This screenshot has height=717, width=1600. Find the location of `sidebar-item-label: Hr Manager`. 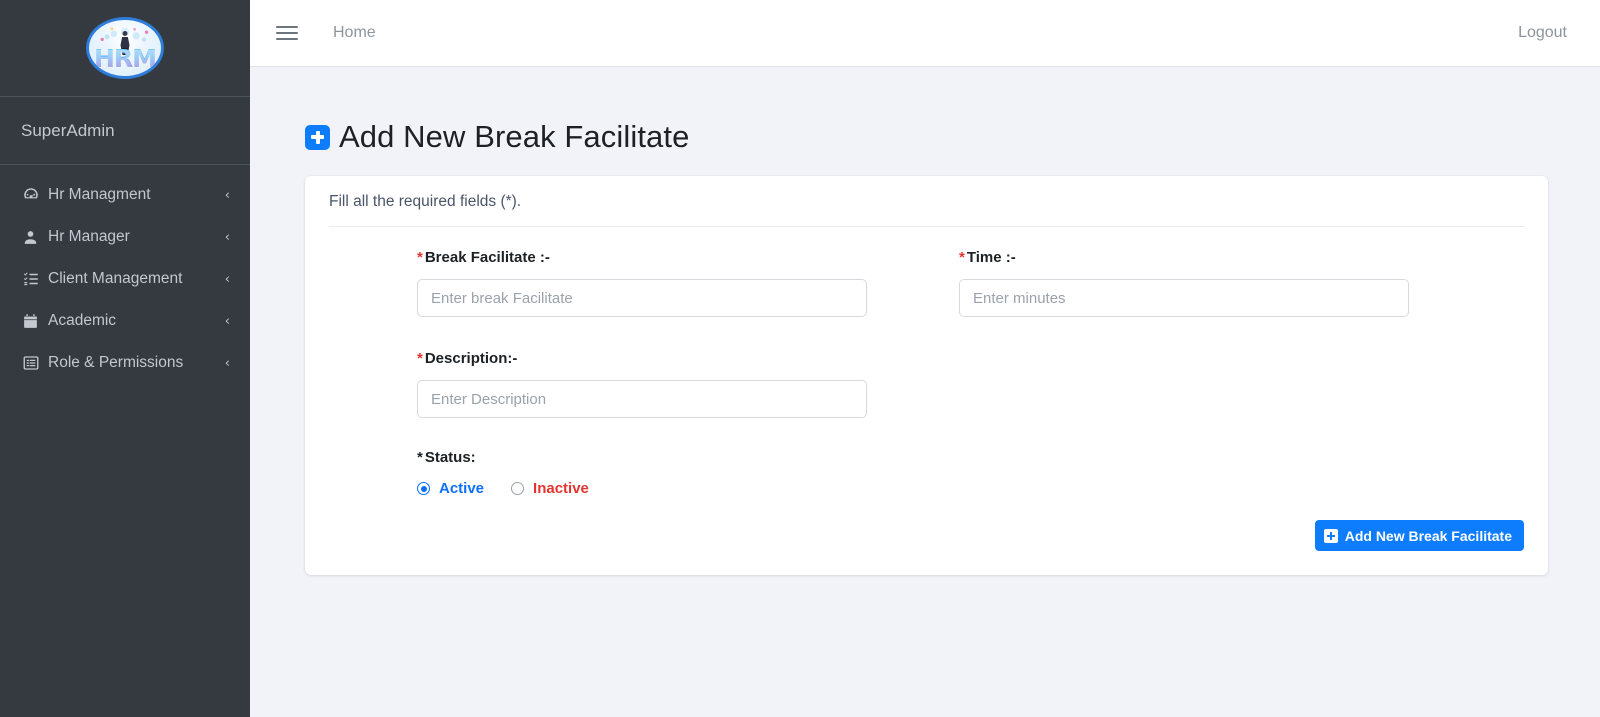

sidebar-item-label: Hr Manager is located at coordinates (89, 236).